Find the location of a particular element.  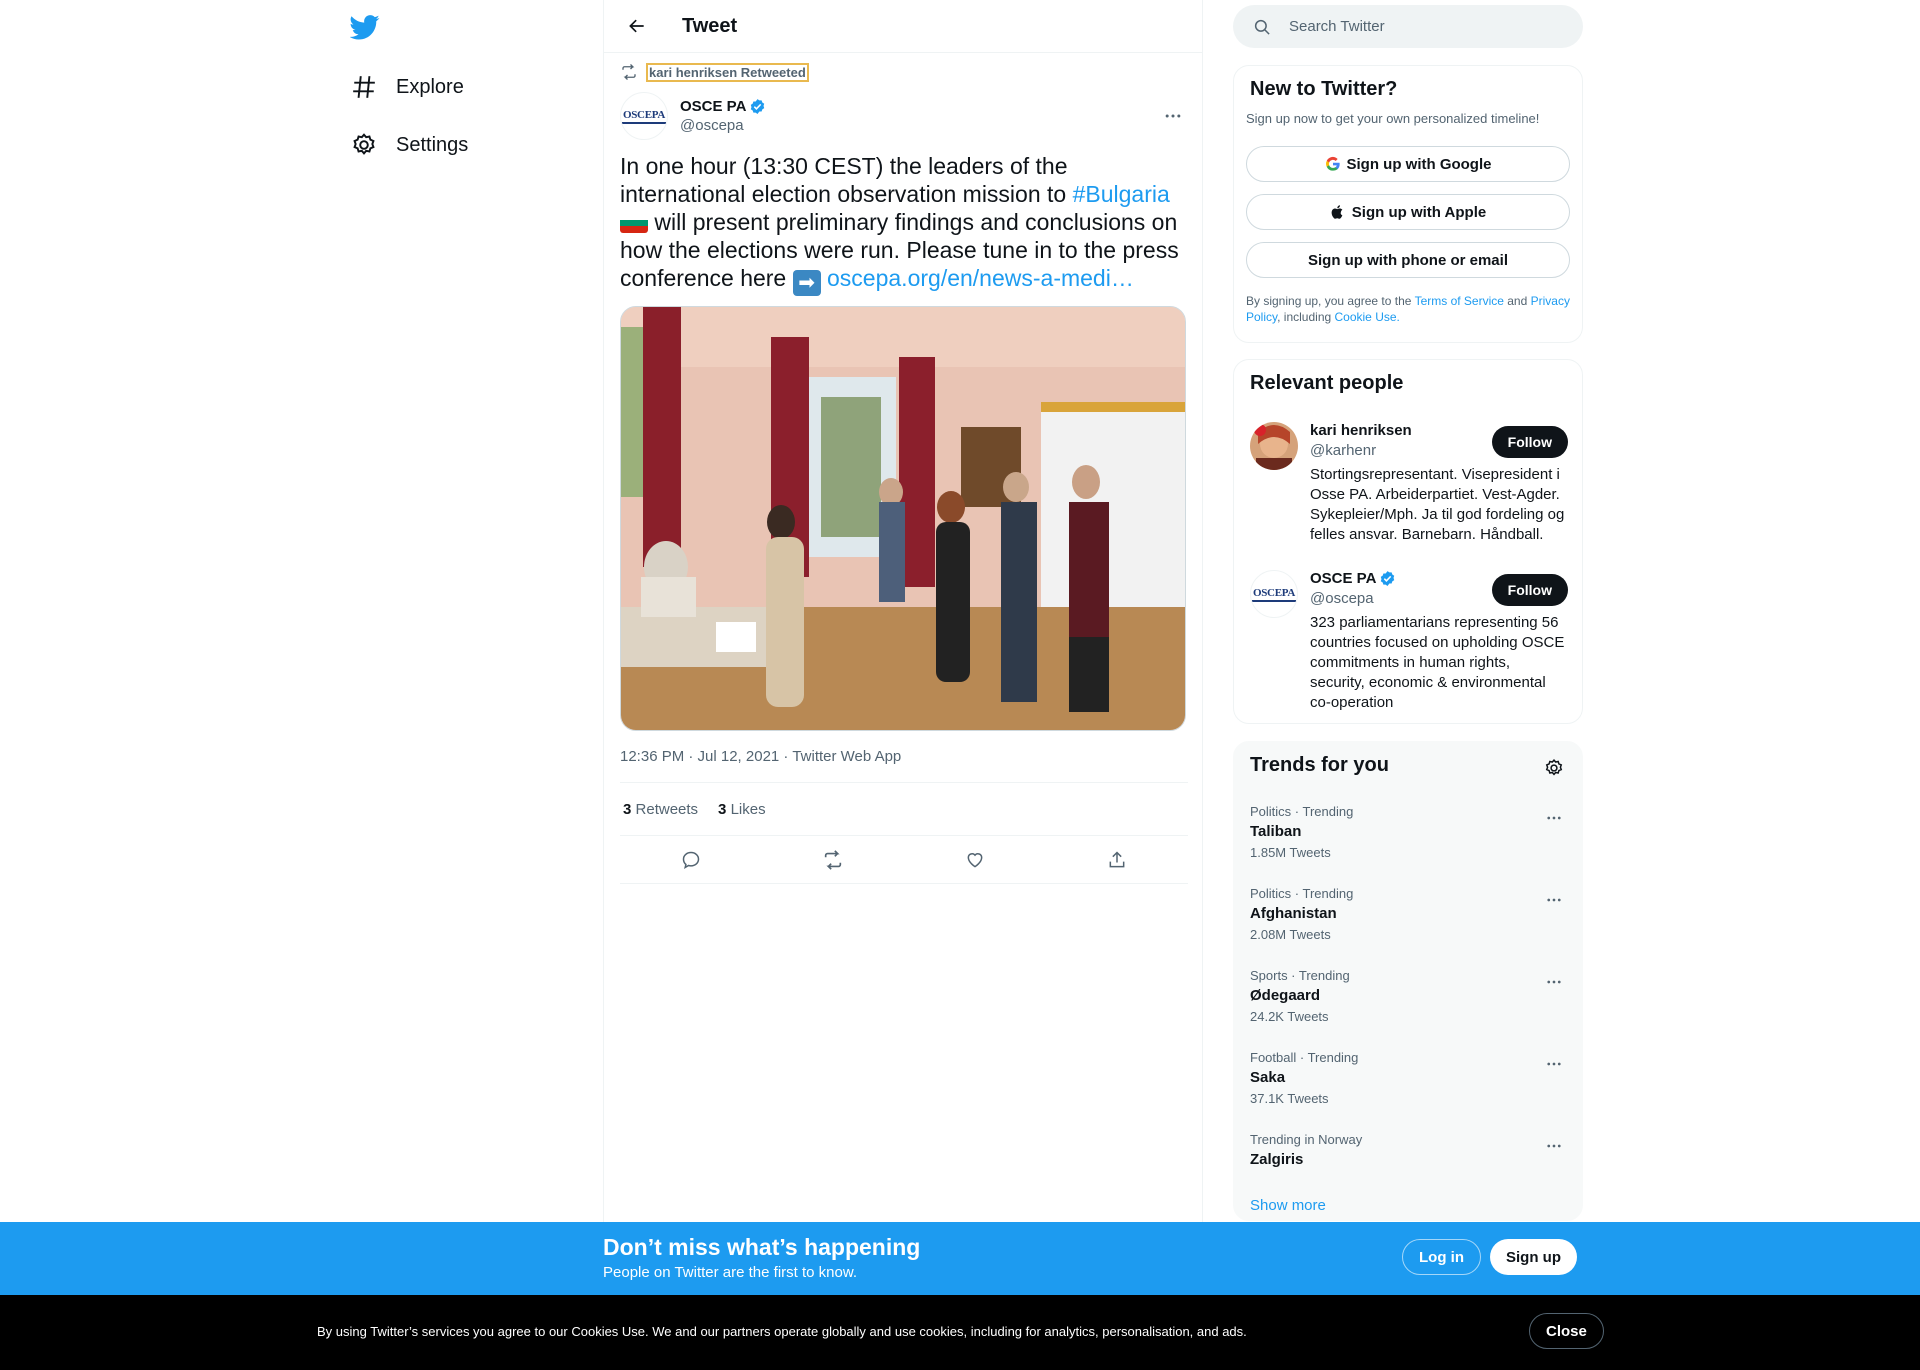

trend-item: Politics · Trending Taliban 1.85M Tweets is located at coordinates (1409, 832).